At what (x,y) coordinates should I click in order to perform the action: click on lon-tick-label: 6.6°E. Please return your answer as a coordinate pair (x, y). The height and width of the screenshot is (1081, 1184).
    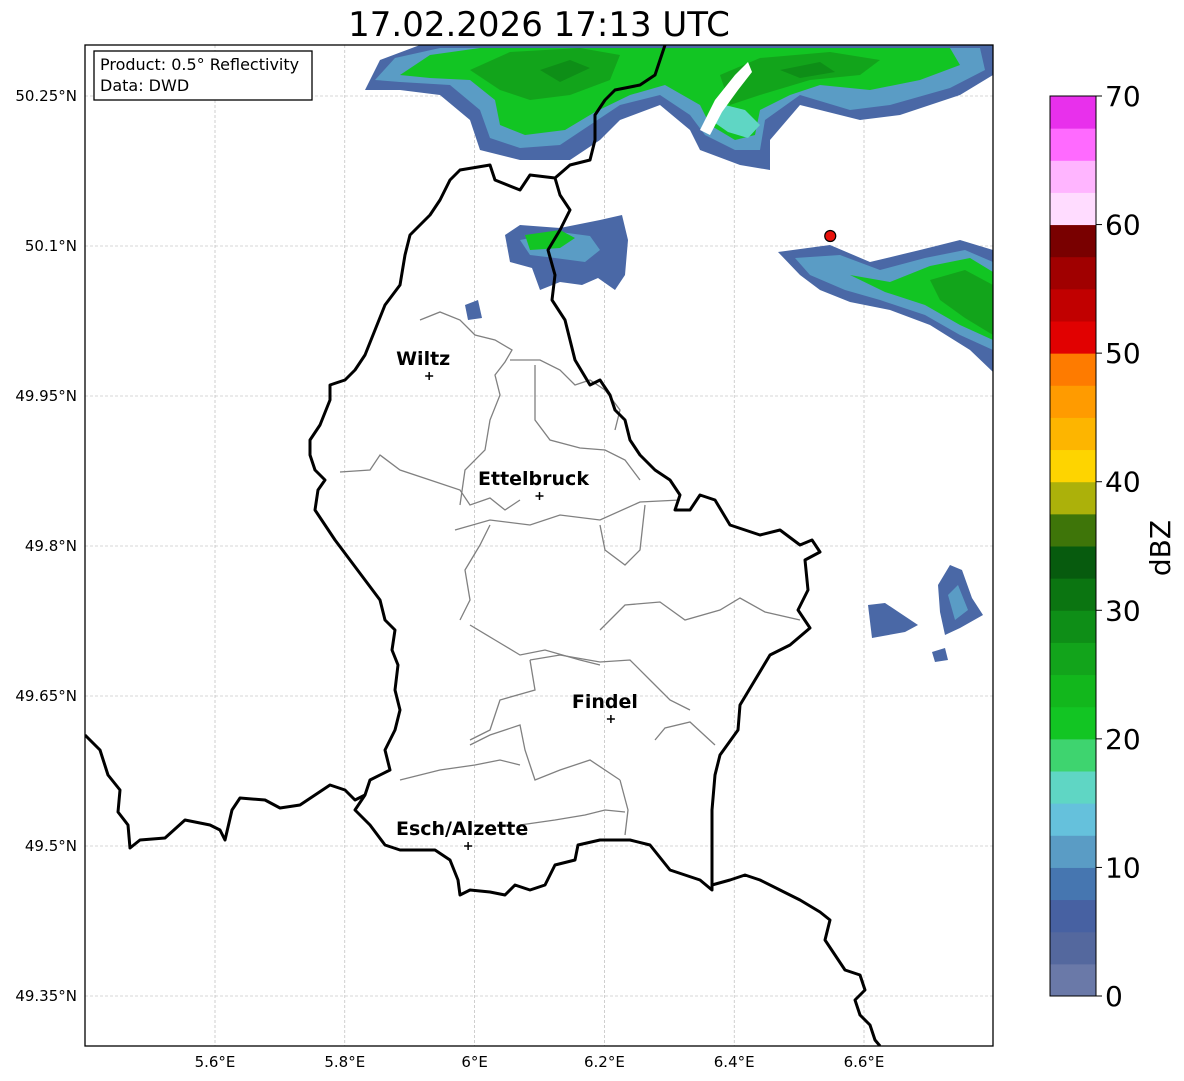
    Looking at the image, I should click on (864, 1062).